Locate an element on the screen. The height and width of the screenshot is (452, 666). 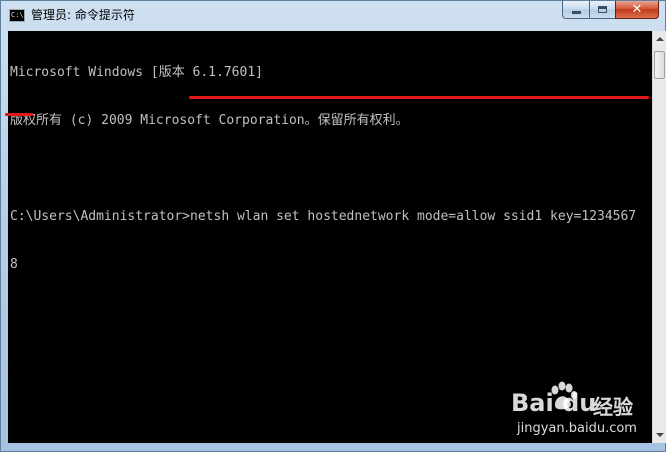
close-button: ✕ is located at coordinates (637, 10).